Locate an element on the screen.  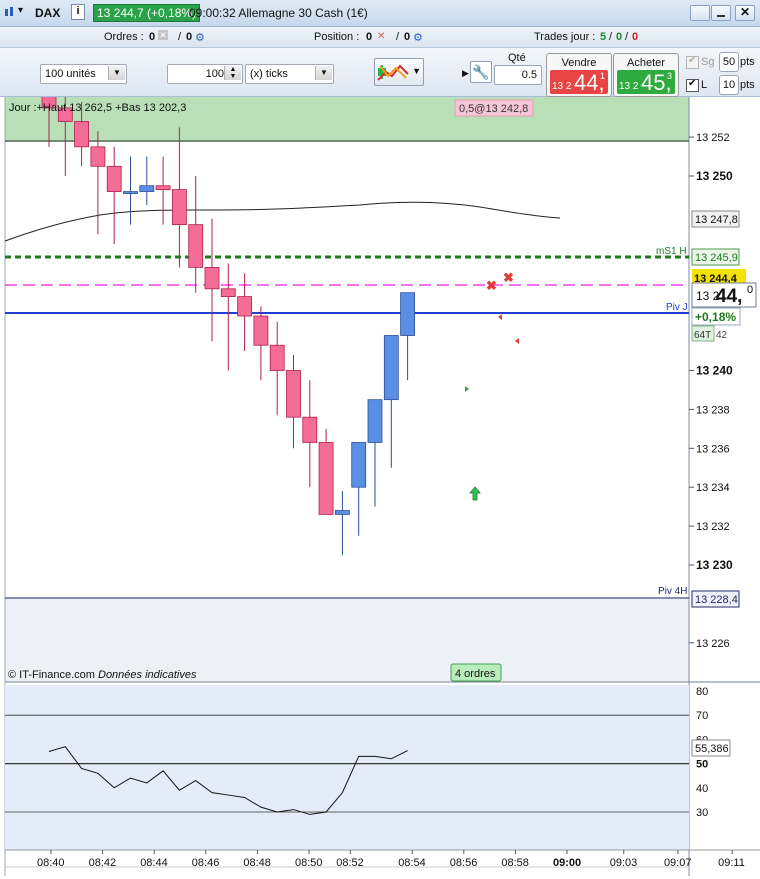
sell-label: Vendre is located at coordinates (579, 63).